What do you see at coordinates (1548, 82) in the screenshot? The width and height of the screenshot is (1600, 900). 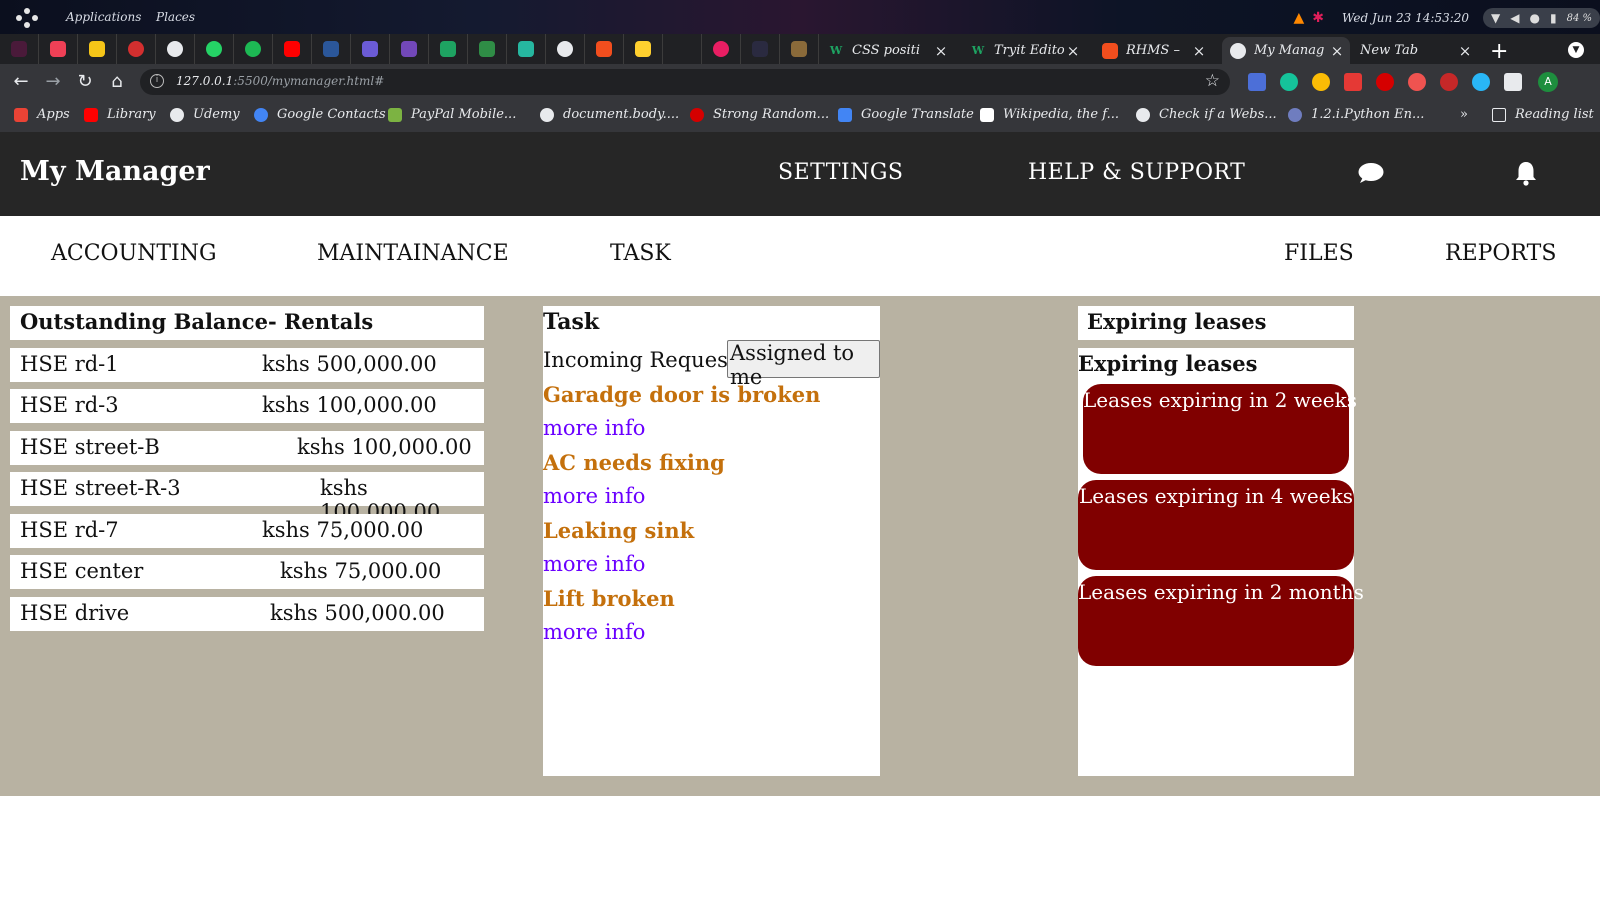 I see `profile-avatar: A` at bounding box center [1548, 82].